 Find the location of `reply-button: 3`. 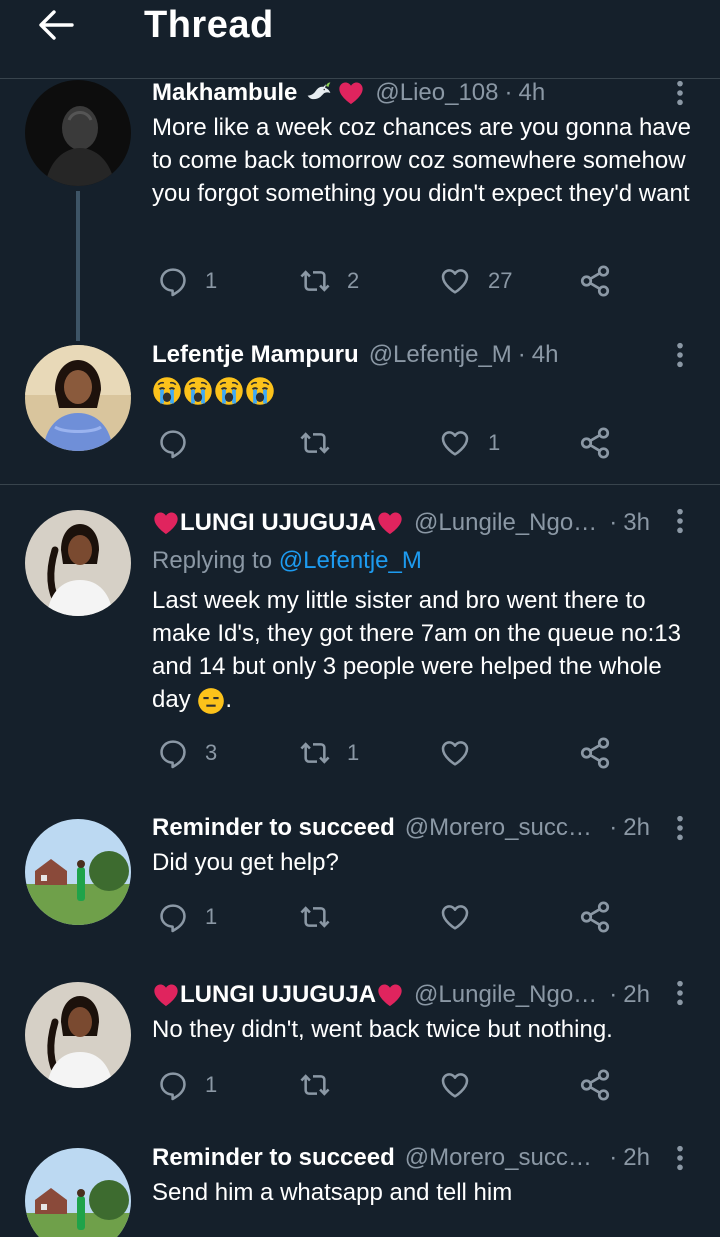

reply-button: 3 is located at coordinates (187, 753).